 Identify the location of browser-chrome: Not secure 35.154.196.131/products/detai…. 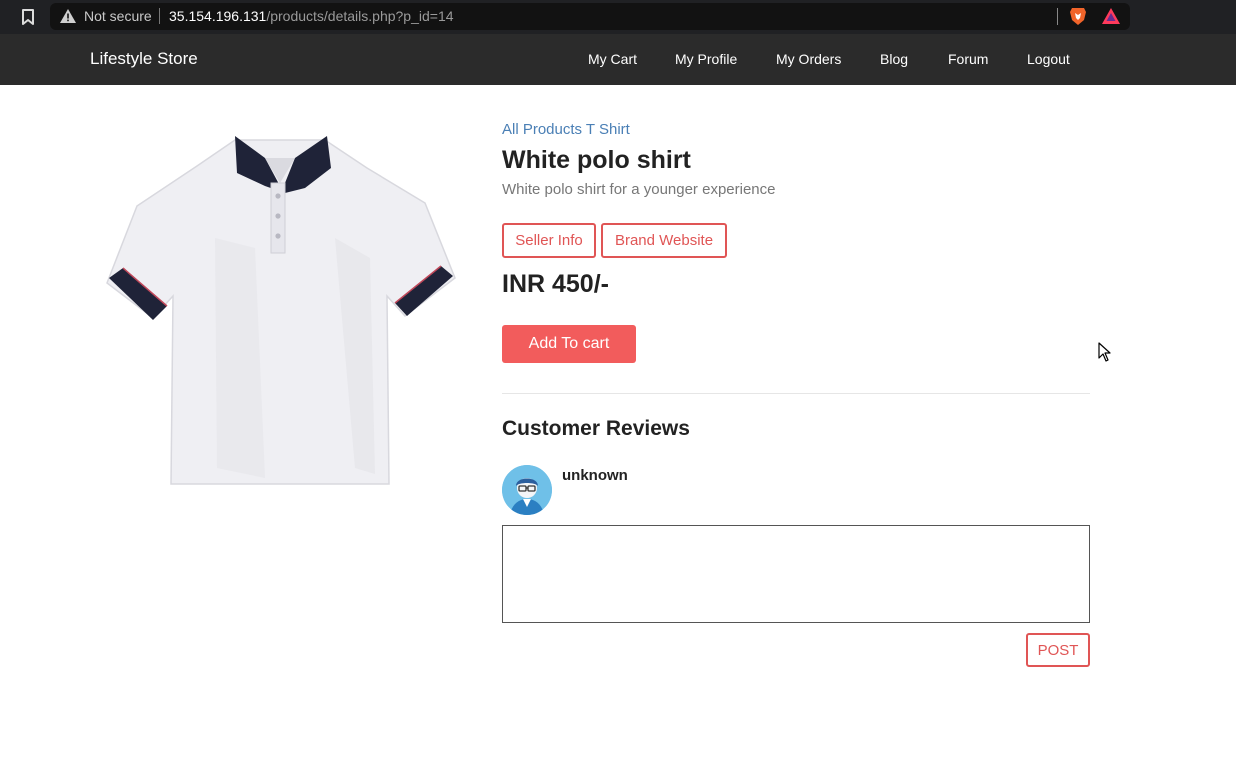
(618, 17).